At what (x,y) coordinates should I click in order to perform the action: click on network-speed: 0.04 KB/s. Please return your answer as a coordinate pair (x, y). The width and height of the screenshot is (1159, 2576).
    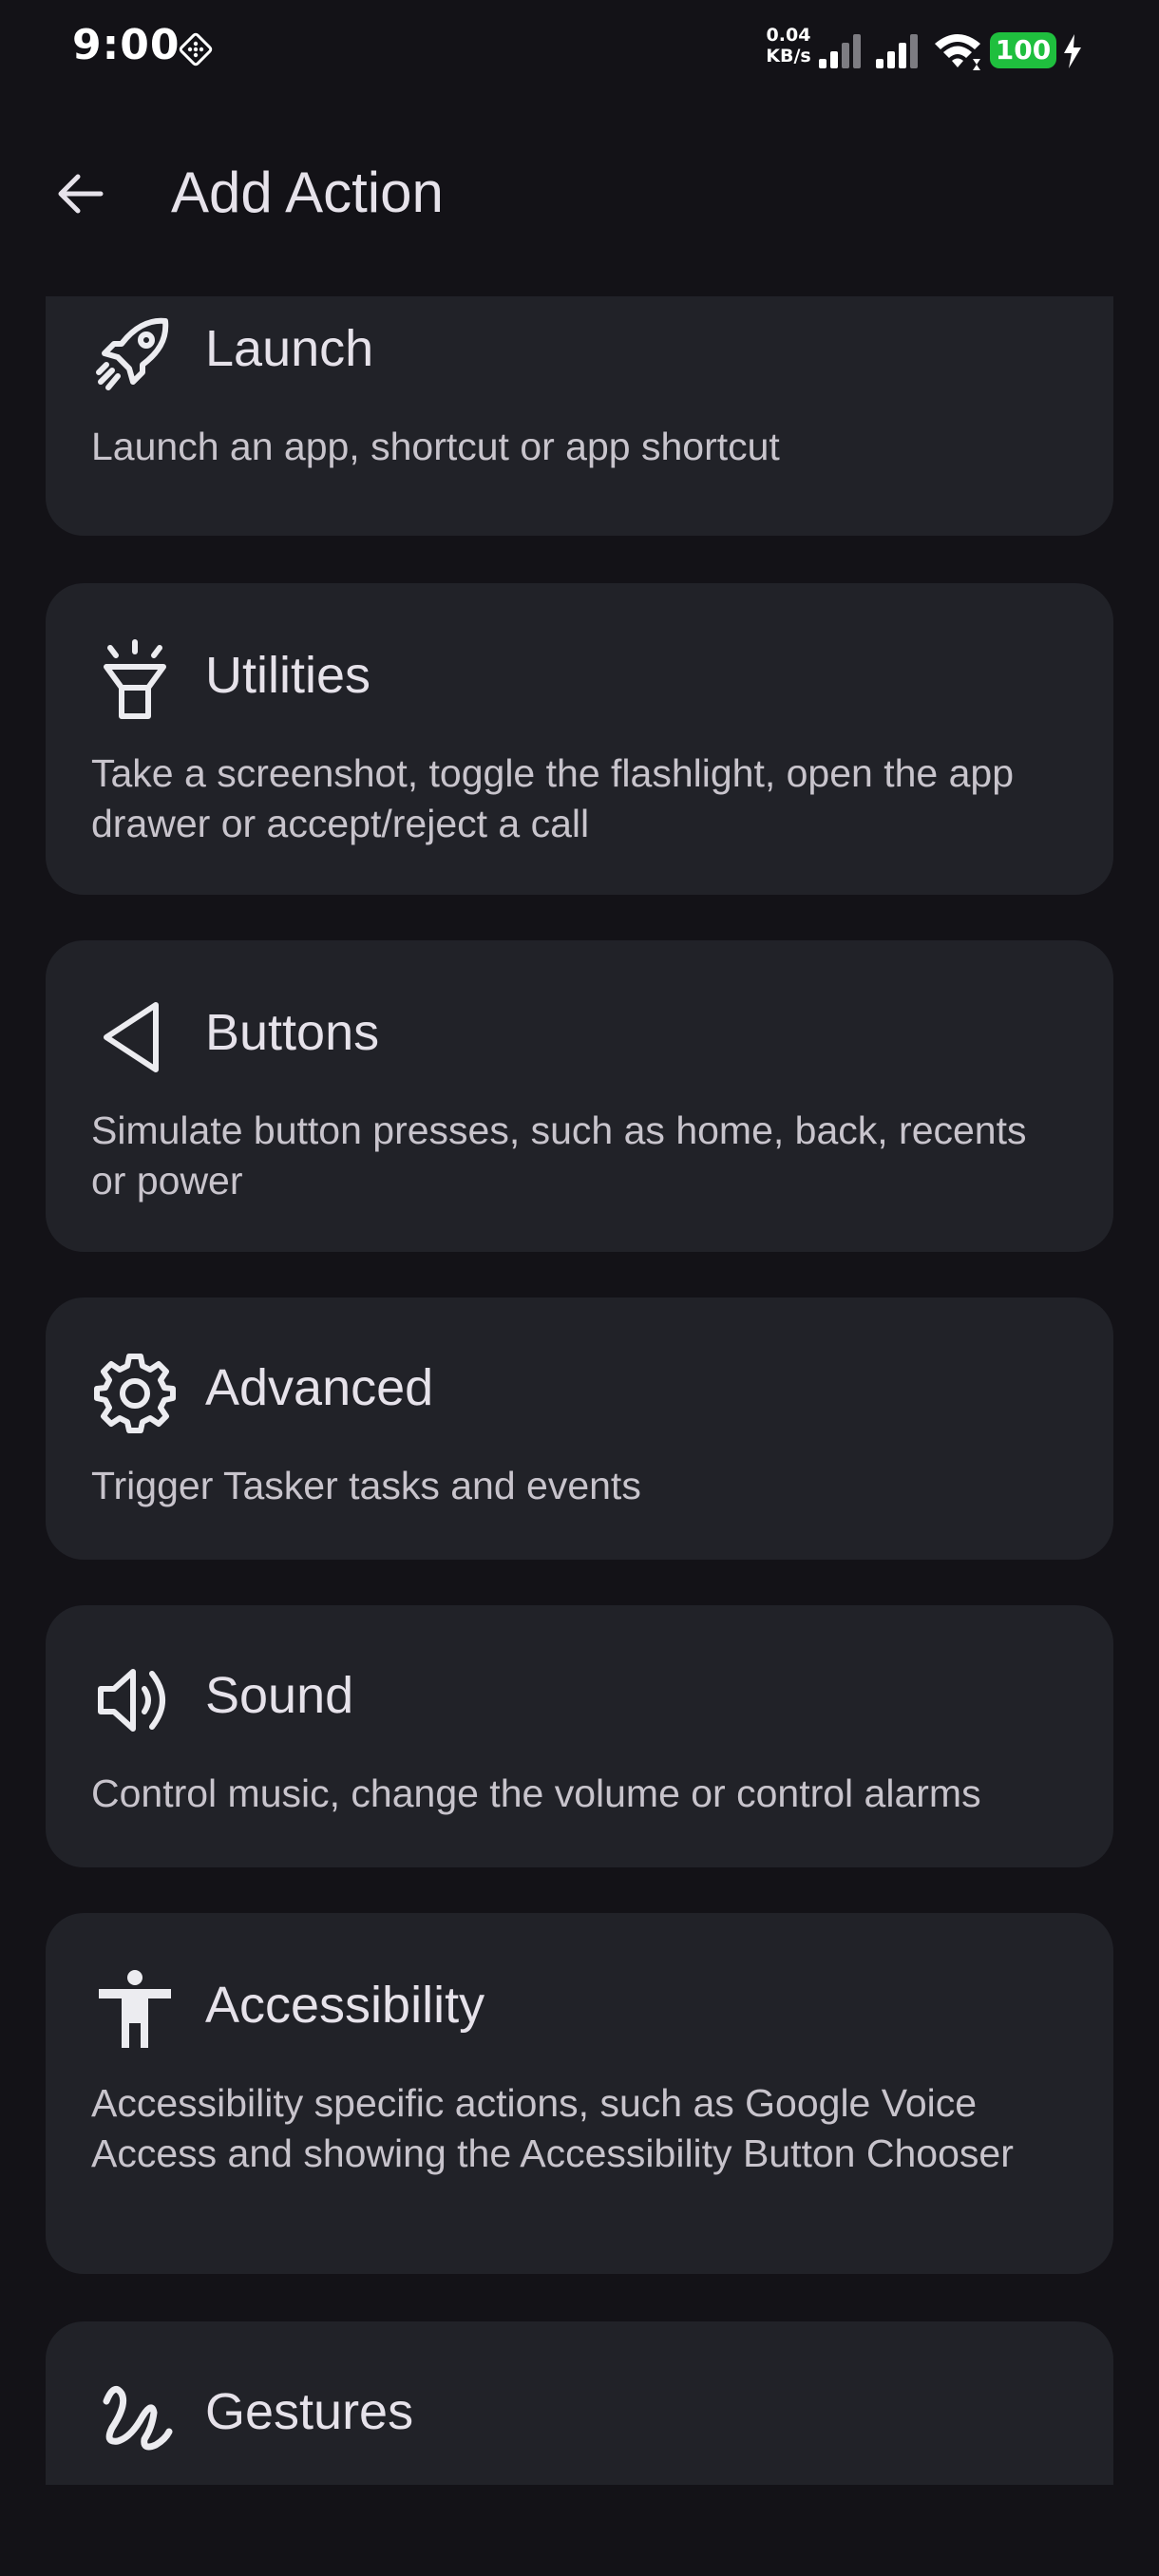
    Looking at the image, I should click on (788, 45).